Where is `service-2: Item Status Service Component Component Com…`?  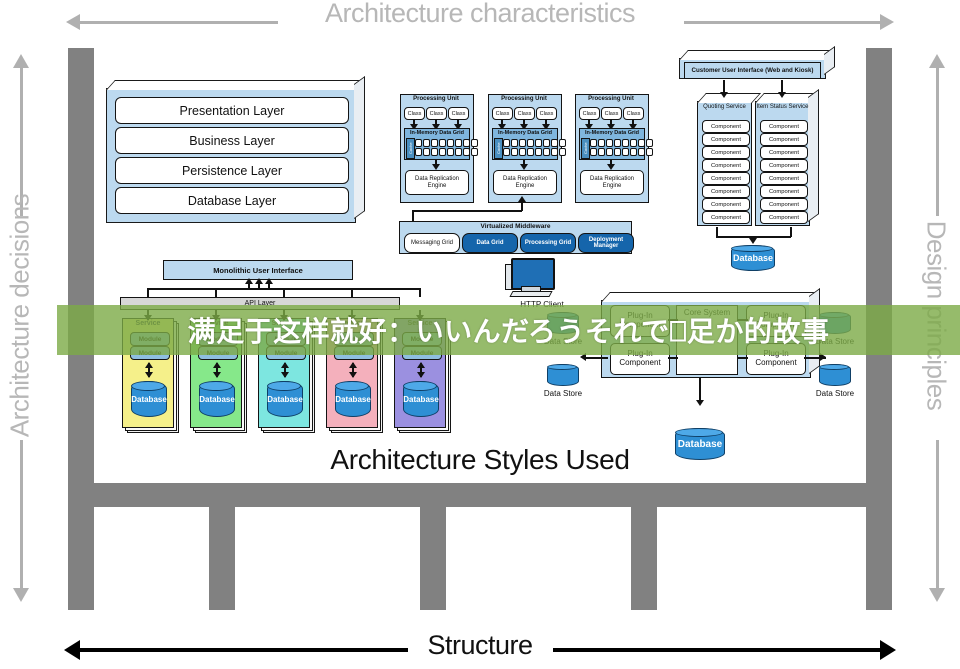
service-2: Item Status Service Component Component Com… is located at coordinates (787, 157).